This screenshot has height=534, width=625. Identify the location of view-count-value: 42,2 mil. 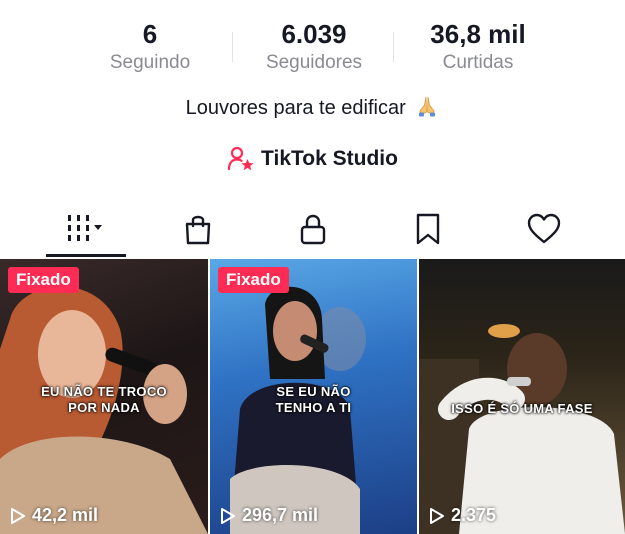
(65, 515).